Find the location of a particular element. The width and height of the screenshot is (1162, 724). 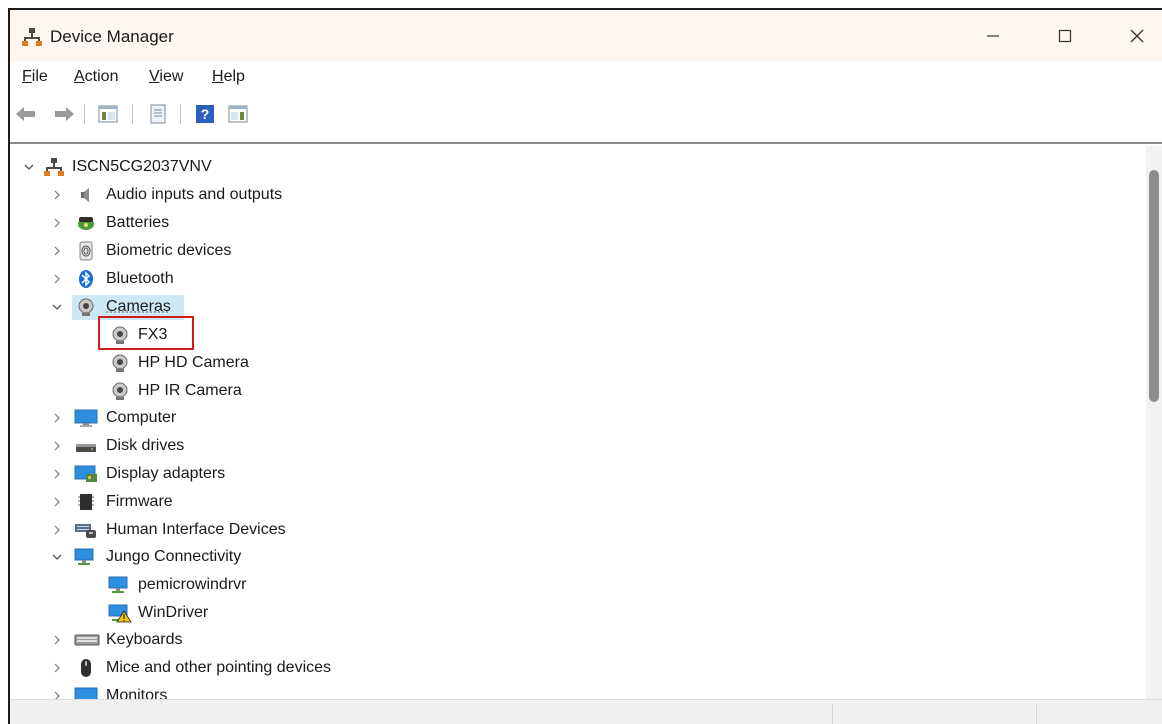

tree-item-label: Bluetooth is located at coordinates (140, 278).